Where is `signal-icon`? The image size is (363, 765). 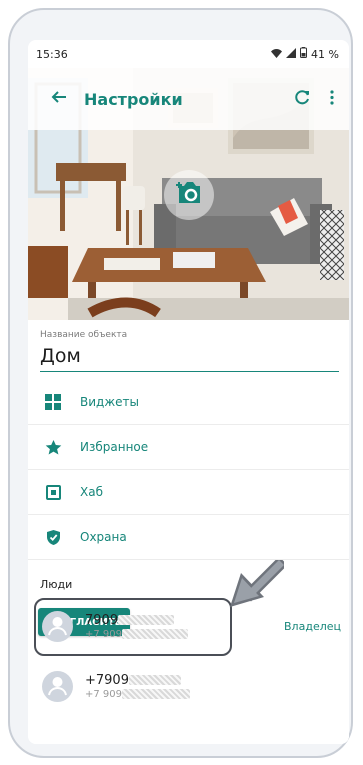 signal-icon is located at coordinates (291, 54).